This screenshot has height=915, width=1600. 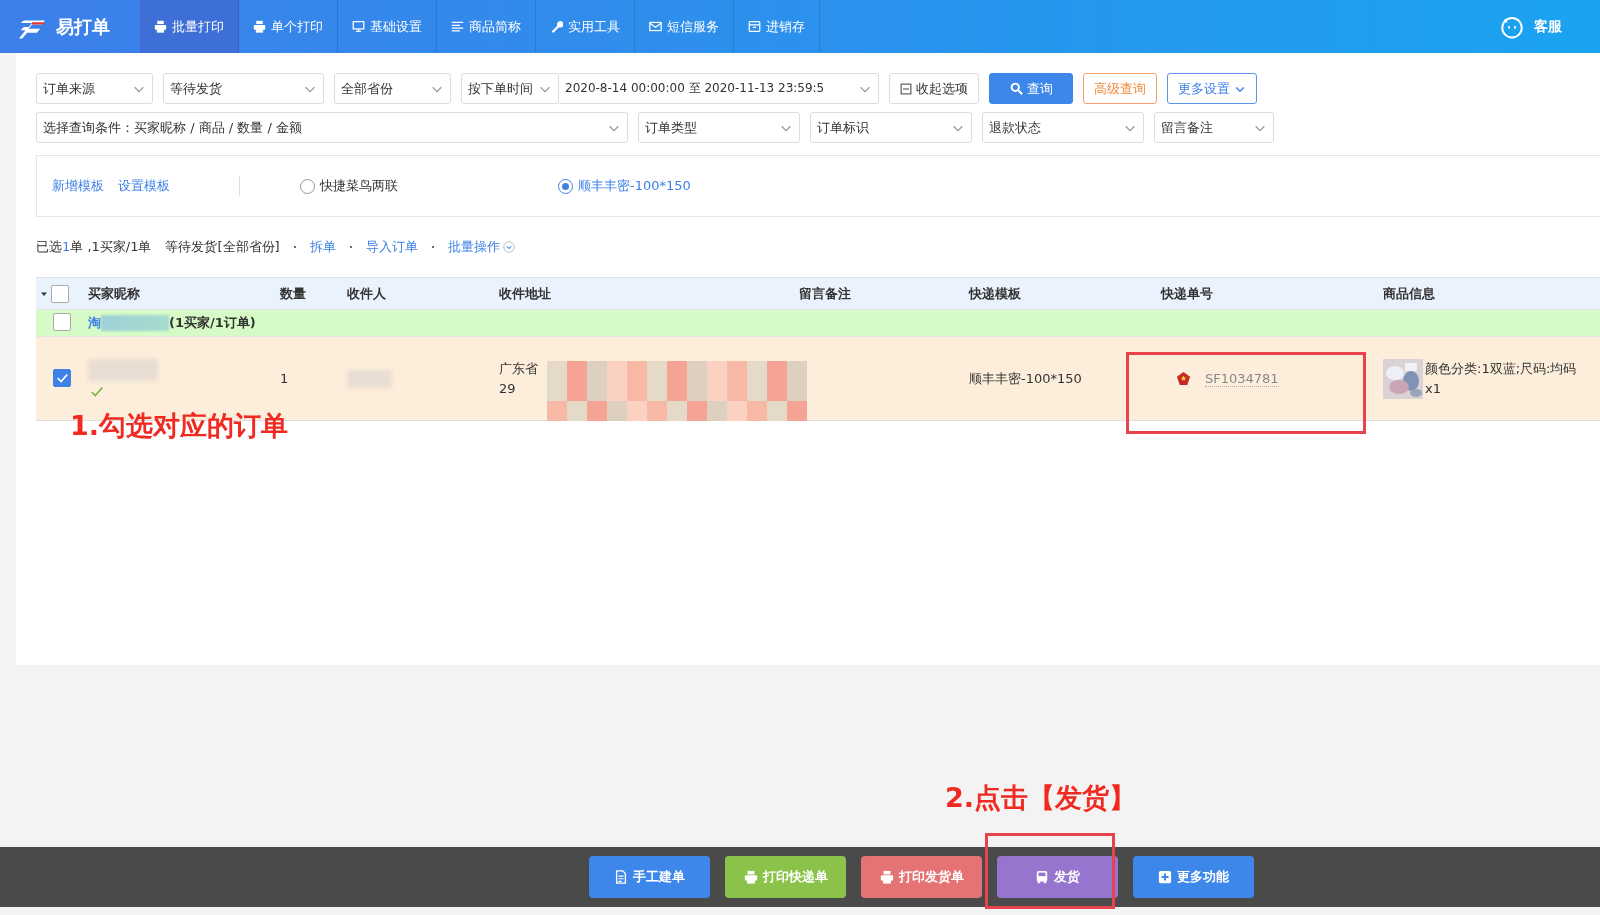 What do you see at coordinates (785, 877) in the screenshot?
I see `action-button: 打印快递单` at bounding box center [785, 877].